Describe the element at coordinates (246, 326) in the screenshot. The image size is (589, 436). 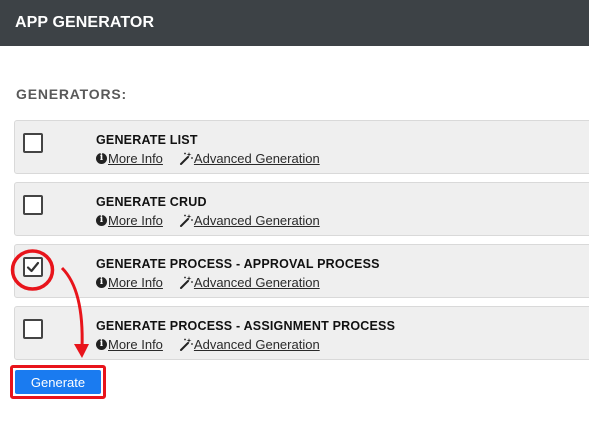
I see `generator-title: GENERATE PROCESS - ASSIGNMENT PROCESS` at that location.